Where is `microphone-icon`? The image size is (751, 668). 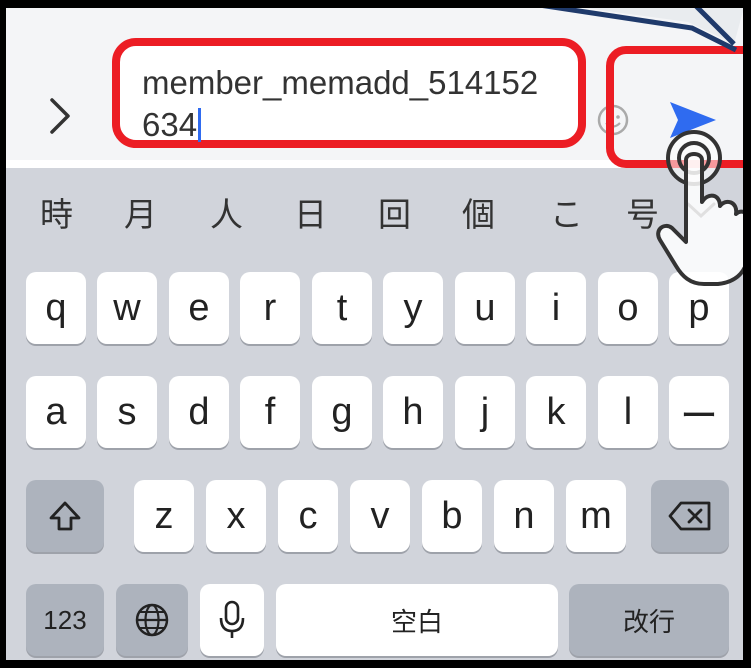
microphone-icon is located at coordinates (232, 619).